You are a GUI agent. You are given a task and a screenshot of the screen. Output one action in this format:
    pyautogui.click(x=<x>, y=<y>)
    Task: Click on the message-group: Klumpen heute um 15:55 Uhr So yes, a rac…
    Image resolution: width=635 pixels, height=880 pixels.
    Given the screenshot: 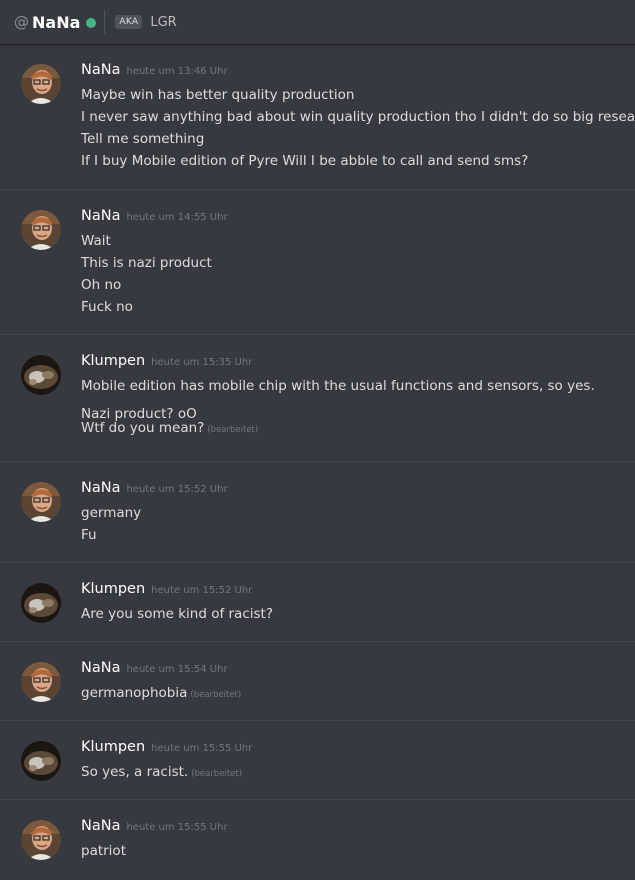 What is the action you would take?
    pyautogui.click(x=317, y=760)
    